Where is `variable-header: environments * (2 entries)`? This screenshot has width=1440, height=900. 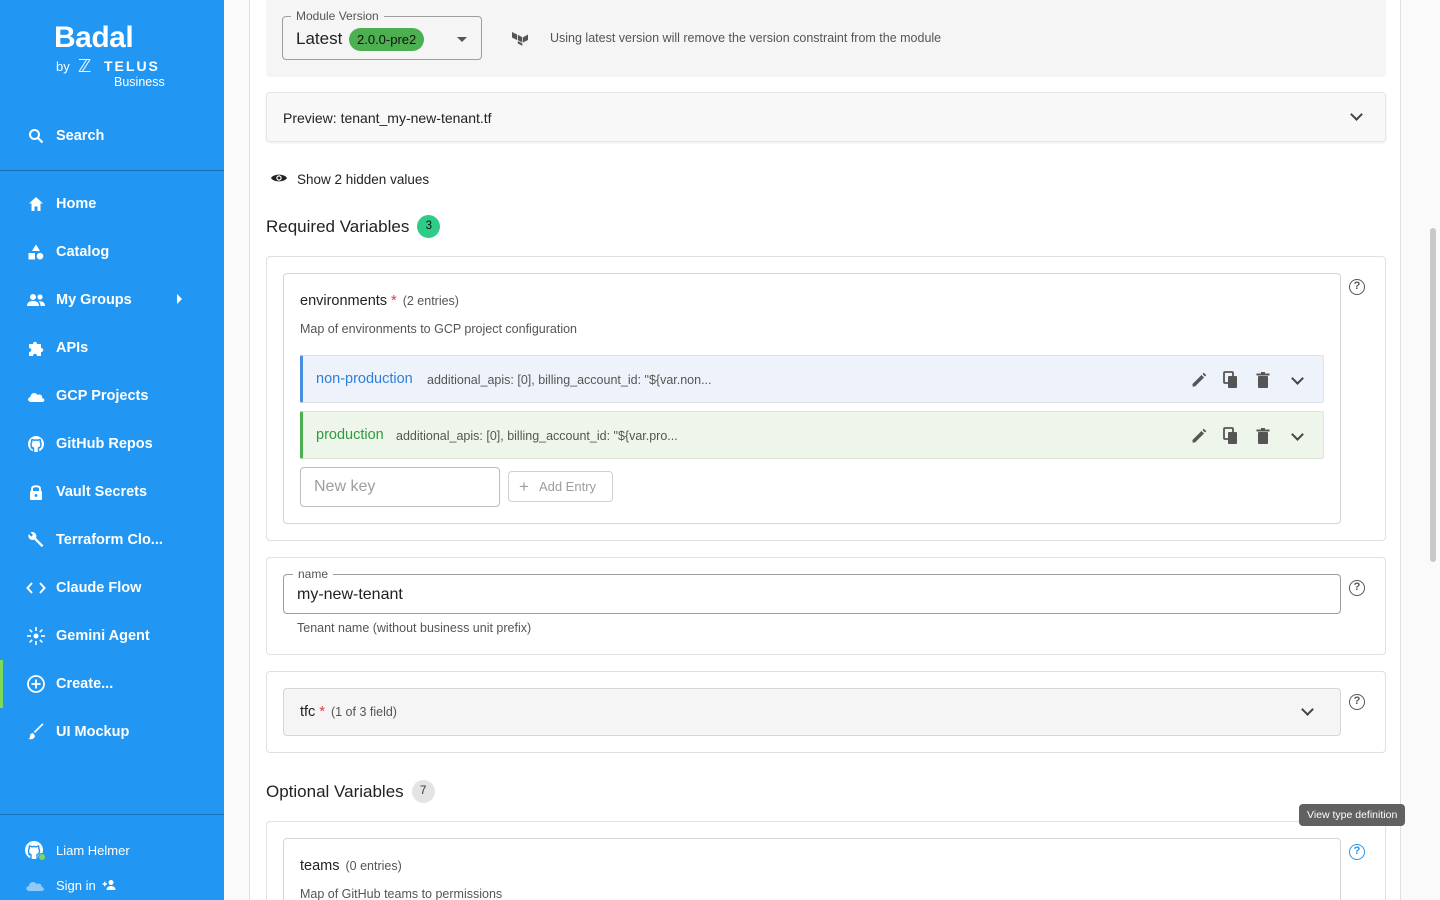 variable-header: environments * (2 entries) is located at coordinates (379, 301).